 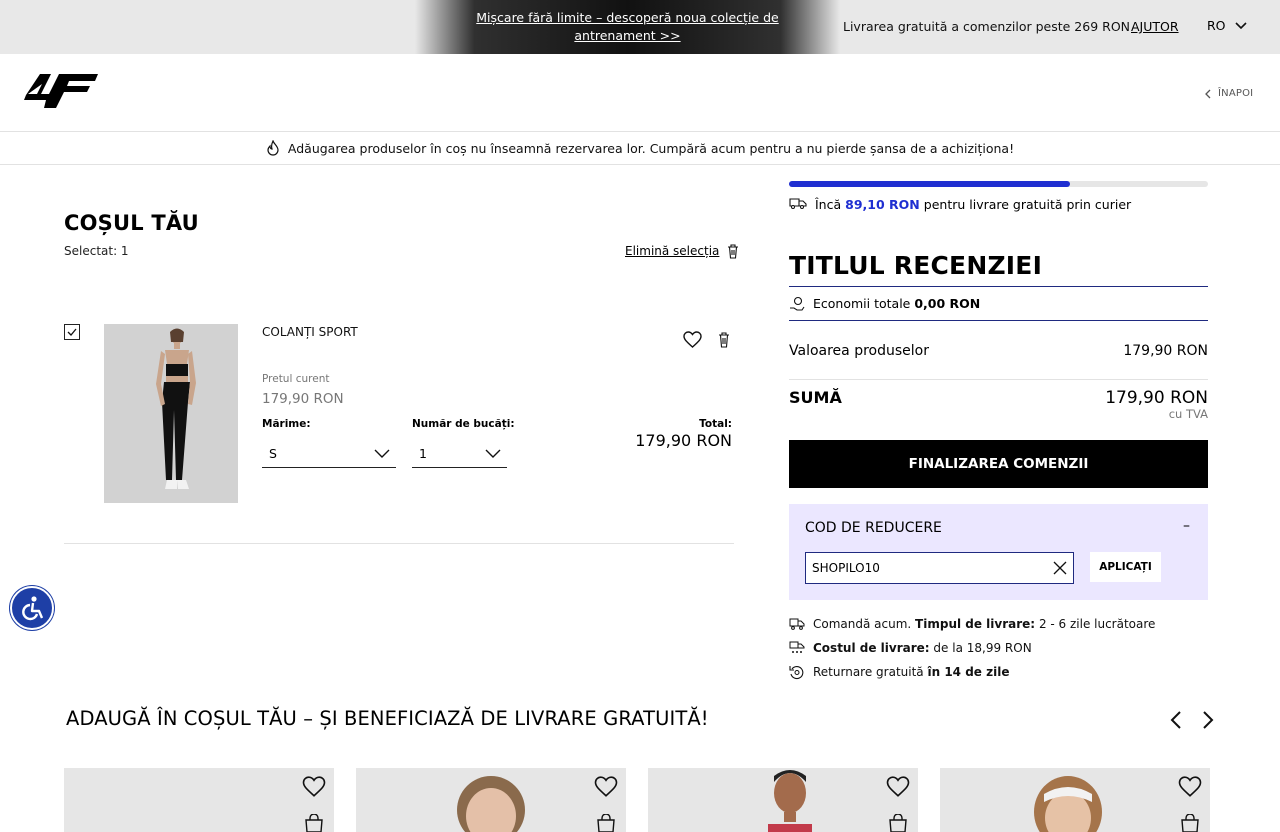 What do you see at coordinates (423, 453) in the screenshot?
I see `quantity-value: 1` at bounding box center [423, 453].